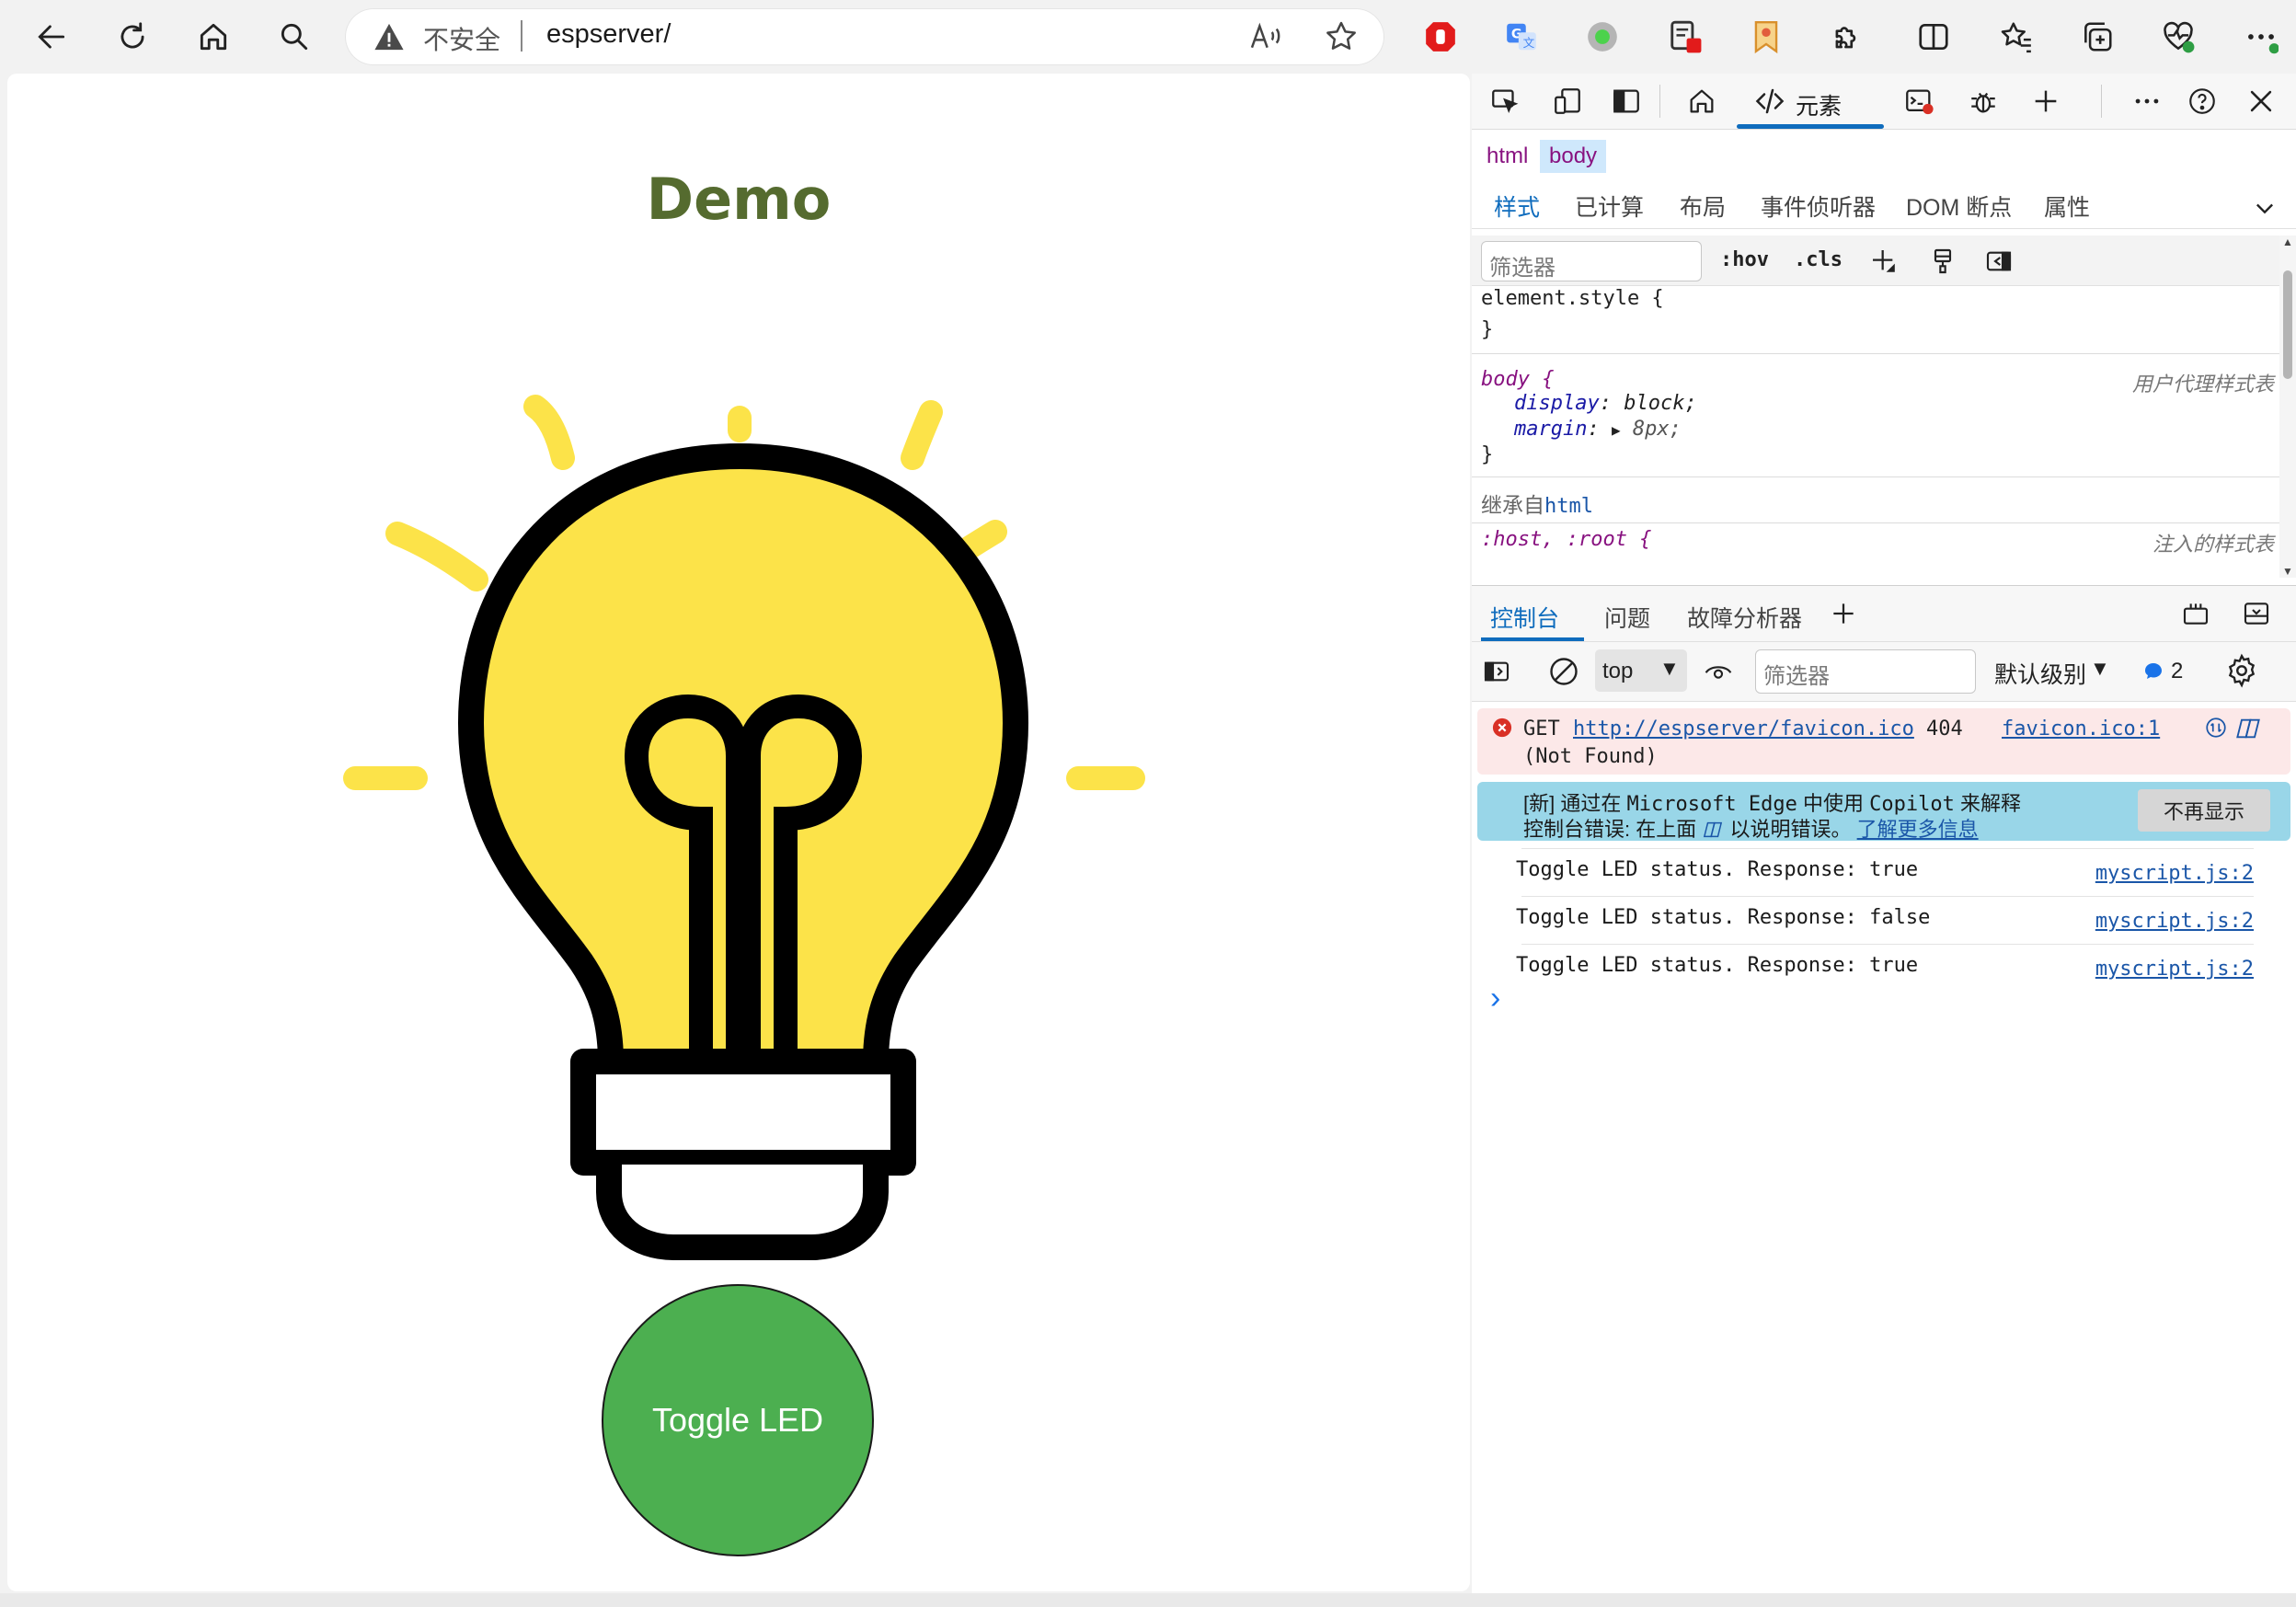  What do you see at coordinates (1265, 37) in the screenshot?
I see `read-aloud-icon` at bounding box center [1265, 37].